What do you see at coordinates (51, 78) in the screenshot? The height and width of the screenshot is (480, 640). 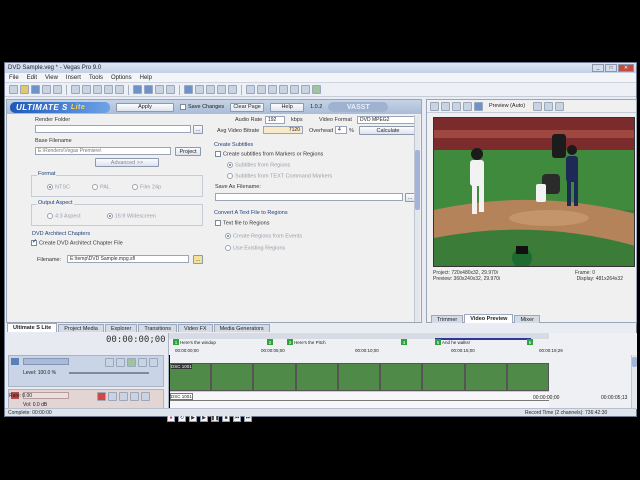 I see `menu-view: View` at bounding box center [51, 78].